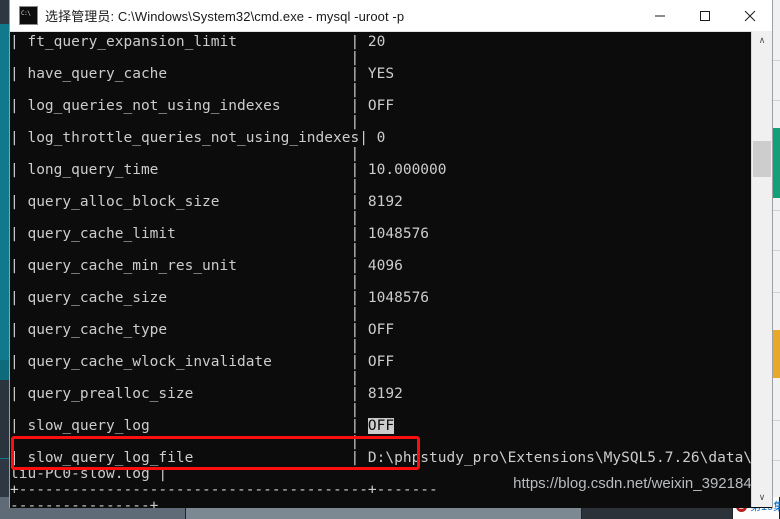 This screenshot has width=780, height=519. Describe the element at coordinates (775, 163) in the screenshot. I see `background-accent-green` at that location.